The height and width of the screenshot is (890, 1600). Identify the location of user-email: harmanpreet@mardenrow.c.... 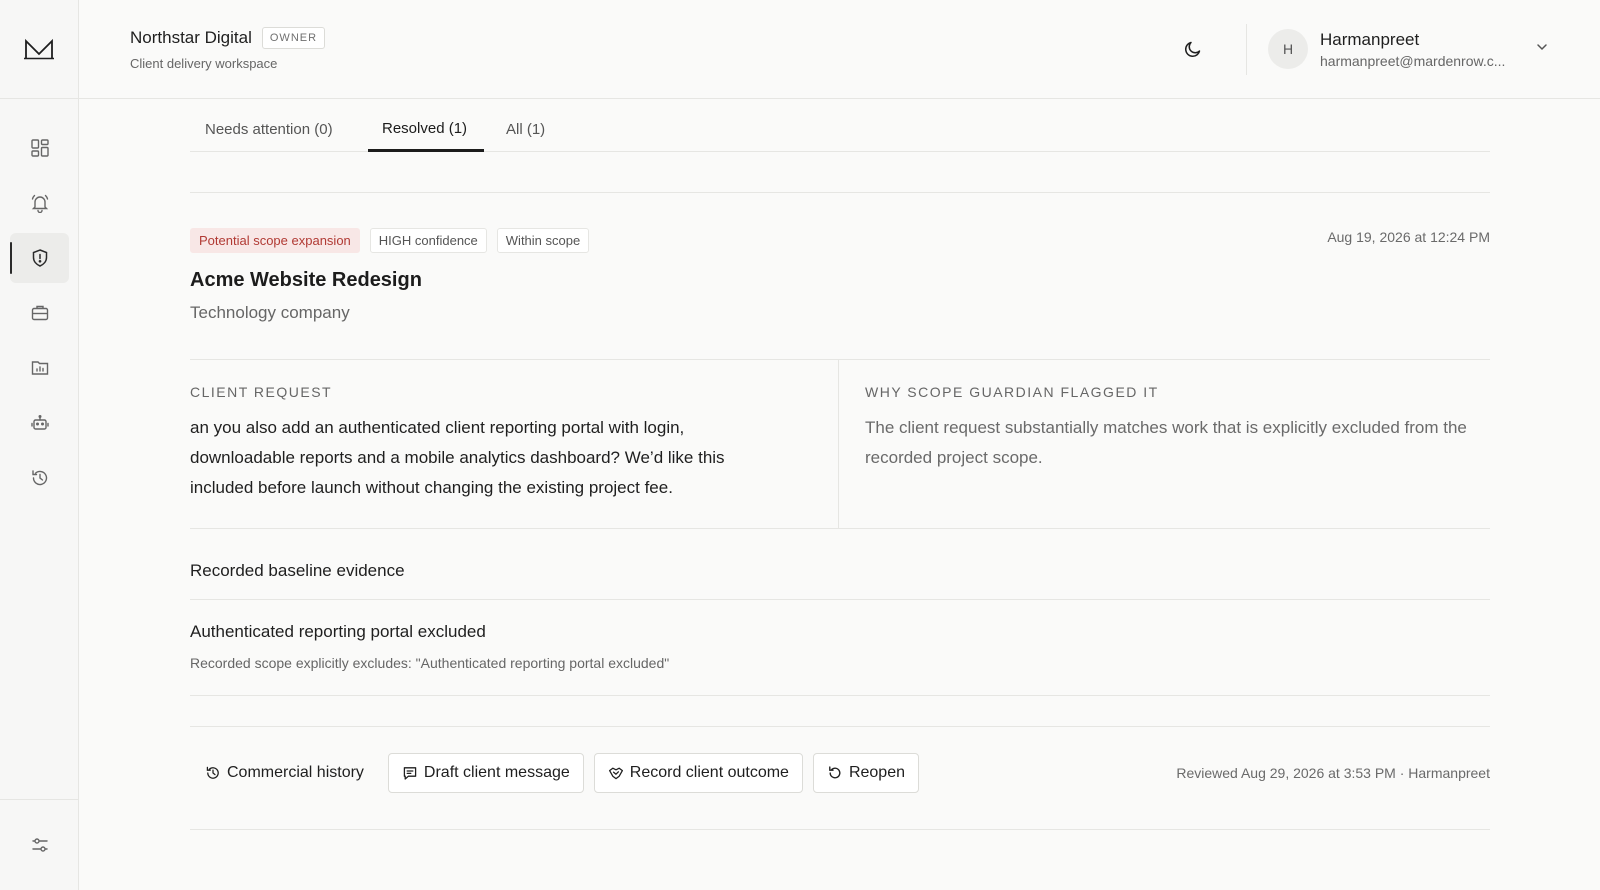
(1413, 60).